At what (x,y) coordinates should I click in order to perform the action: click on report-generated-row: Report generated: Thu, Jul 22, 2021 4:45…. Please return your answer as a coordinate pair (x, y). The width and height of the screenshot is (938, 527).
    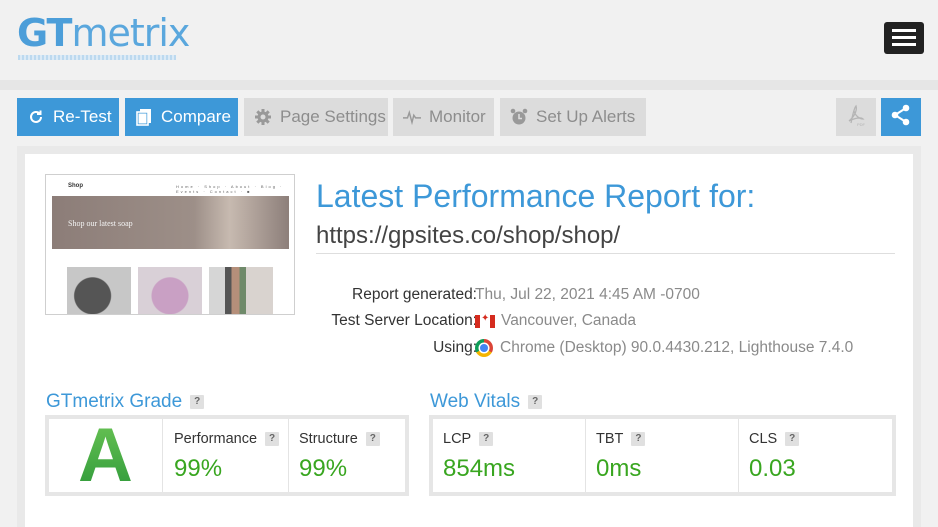
    Looking at the image, I should click on (469, 295).